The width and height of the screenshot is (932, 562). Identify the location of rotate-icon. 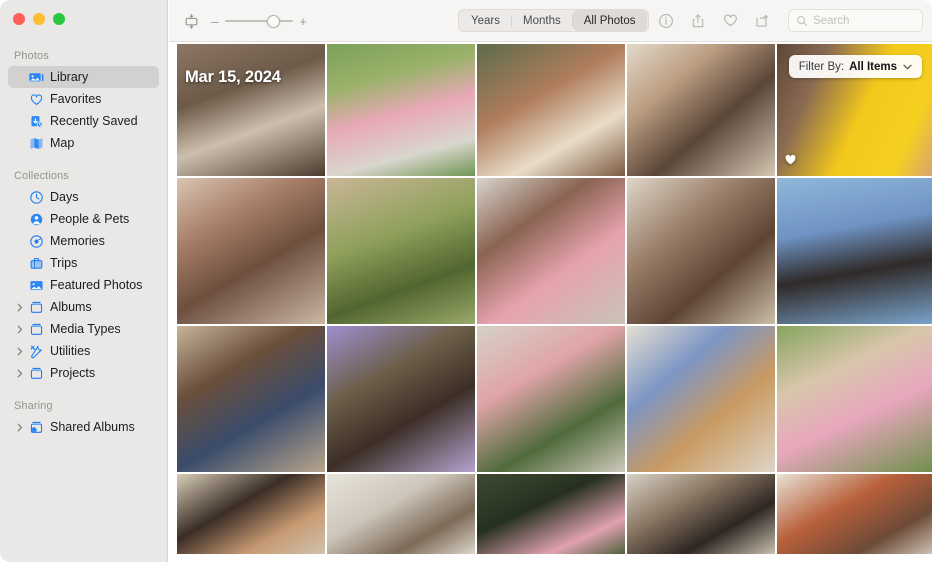
(762, 20).